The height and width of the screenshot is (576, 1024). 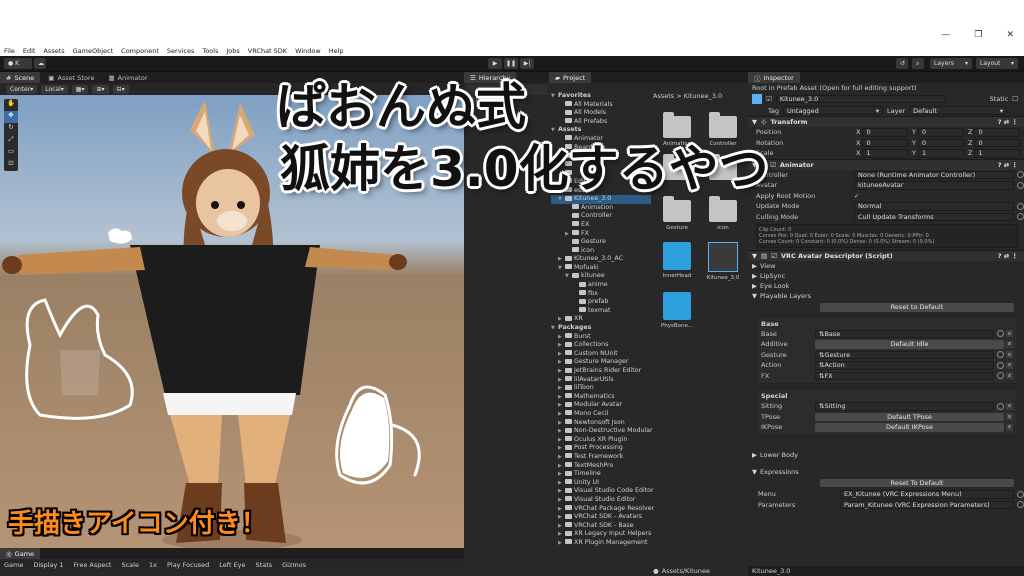 What do you see at coordinates (308, 51) in the screenshot?
I see `menu-item-window: Window` at bounding box center [308, 51].